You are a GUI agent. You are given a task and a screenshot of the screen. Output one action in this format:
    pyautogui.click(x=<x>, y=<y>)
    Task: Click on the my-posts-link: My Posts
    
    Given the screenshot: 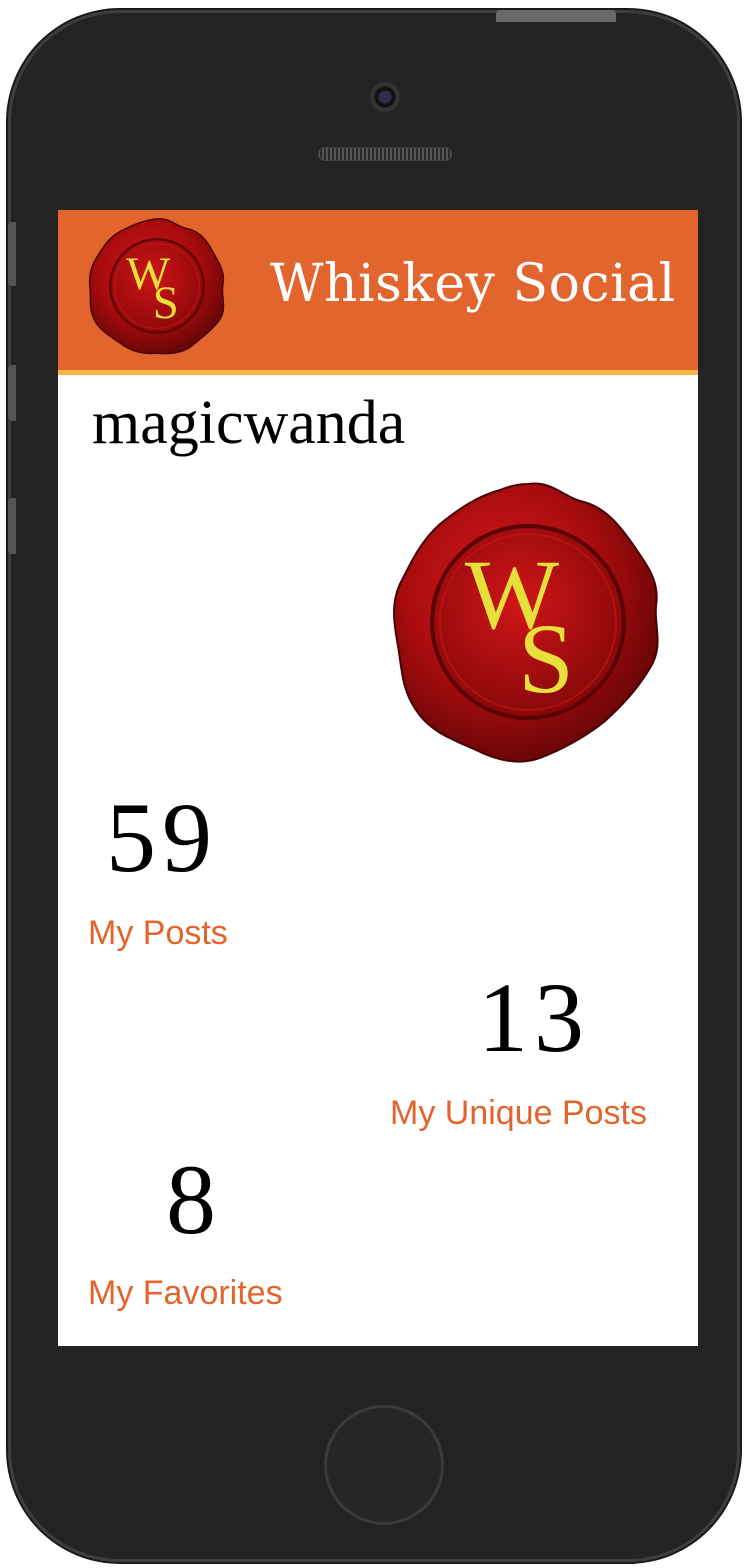 What is the action you would take?
    pyautogui.click(x=158, y=933)
    